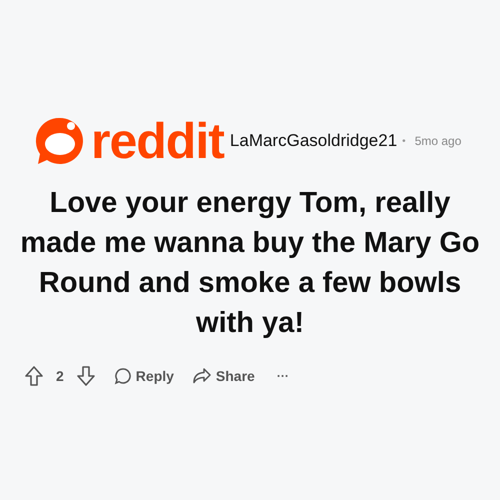  I want to click on timestamp: 5mo ago, so click(438, 141).